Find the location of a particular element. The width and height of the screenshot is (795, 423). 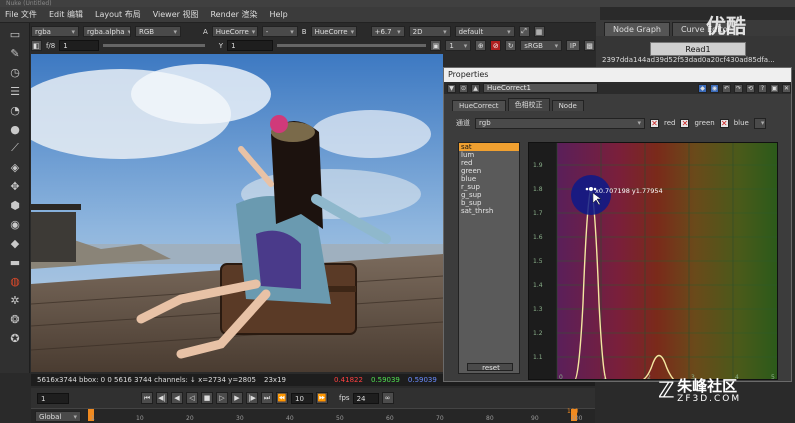

curve-item-blue: blue is located at coordinates (489, 179).